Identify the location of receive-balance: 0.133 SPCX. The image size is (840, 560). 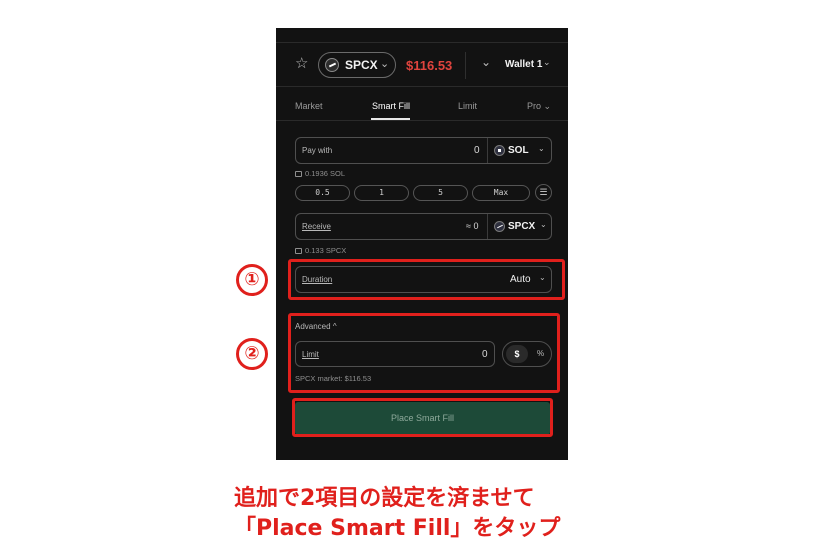
(320, 250).